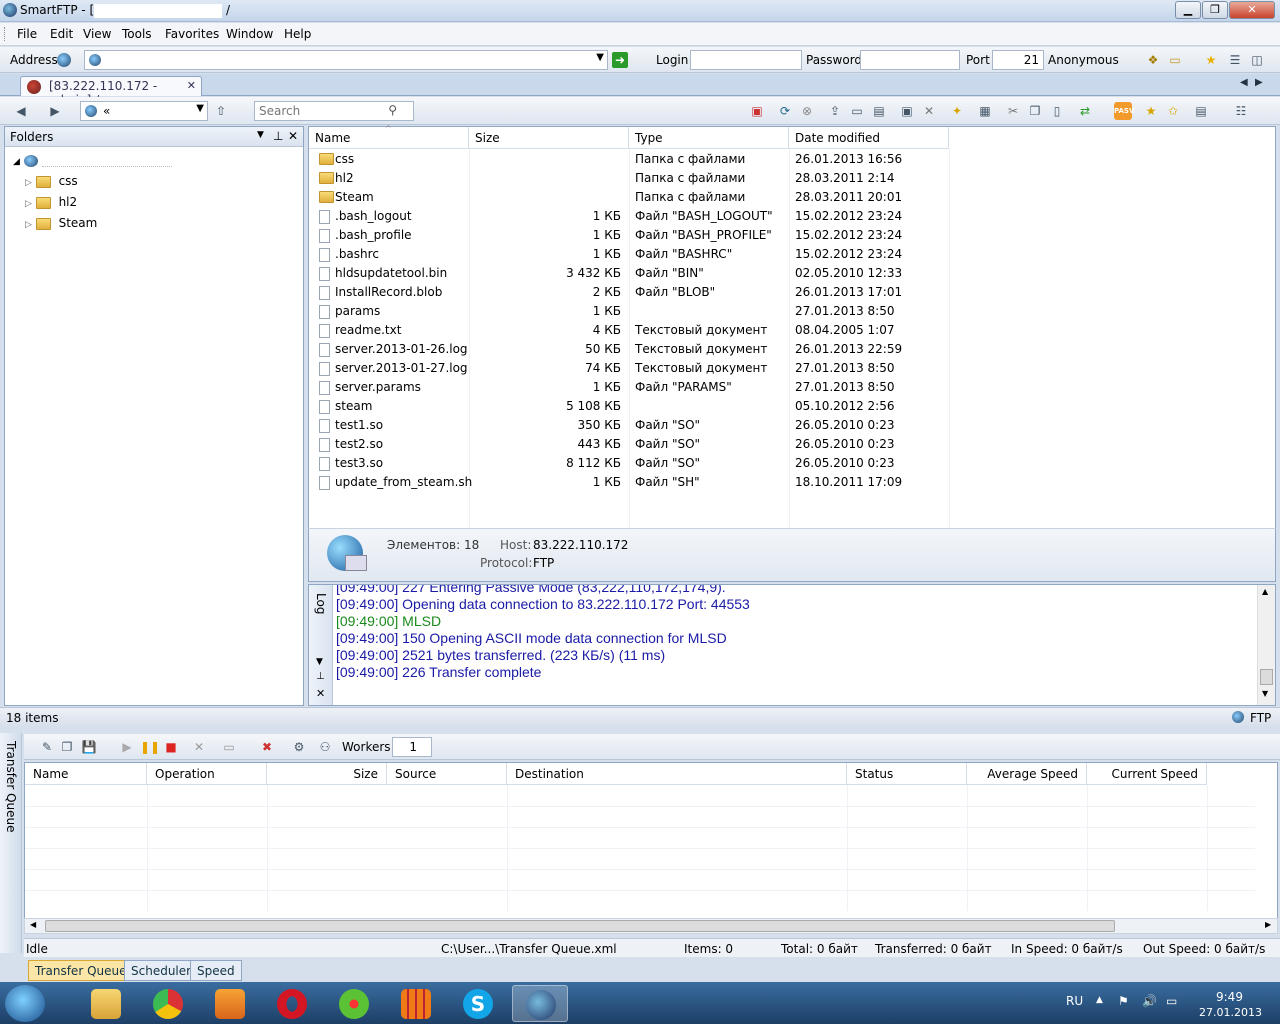  What do you see at coordinates (910, 60) in the screenshot?
I see `password-input` at bounding box center [910, 60].